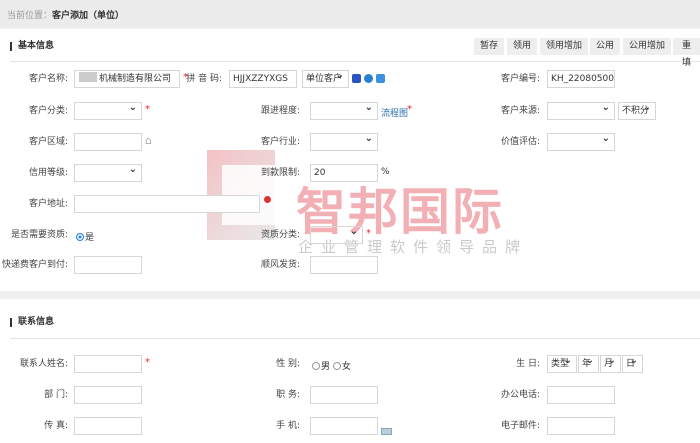 Image resolution: width=700 pixels, height=443 pixels. What do you see at coordinates (263, 79) in the screenshot?
I see `pinyin-input: HJJXZZYXGS` at bounding box center [263, 79].